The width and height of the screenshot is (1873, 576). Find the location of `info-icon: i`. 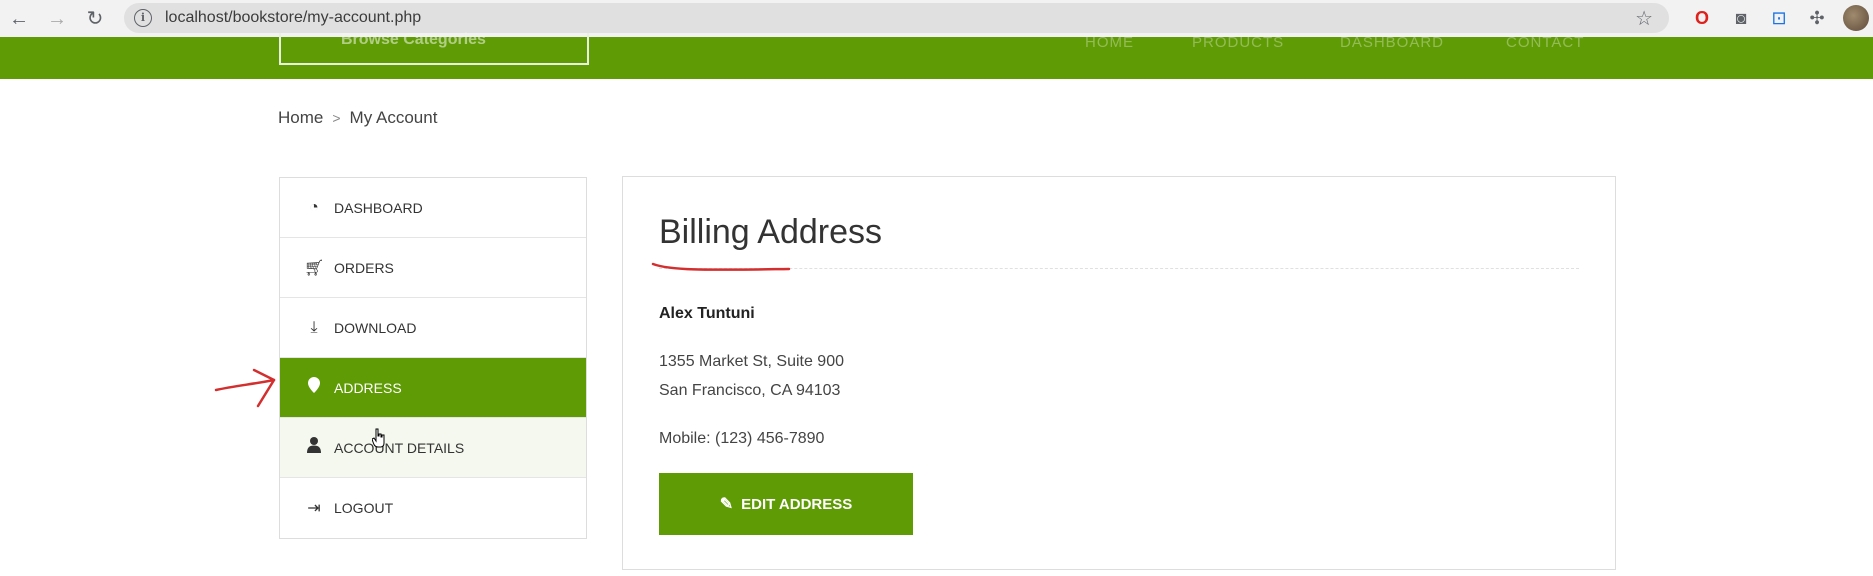

info-icon: i is located at coordinates (143, 18).